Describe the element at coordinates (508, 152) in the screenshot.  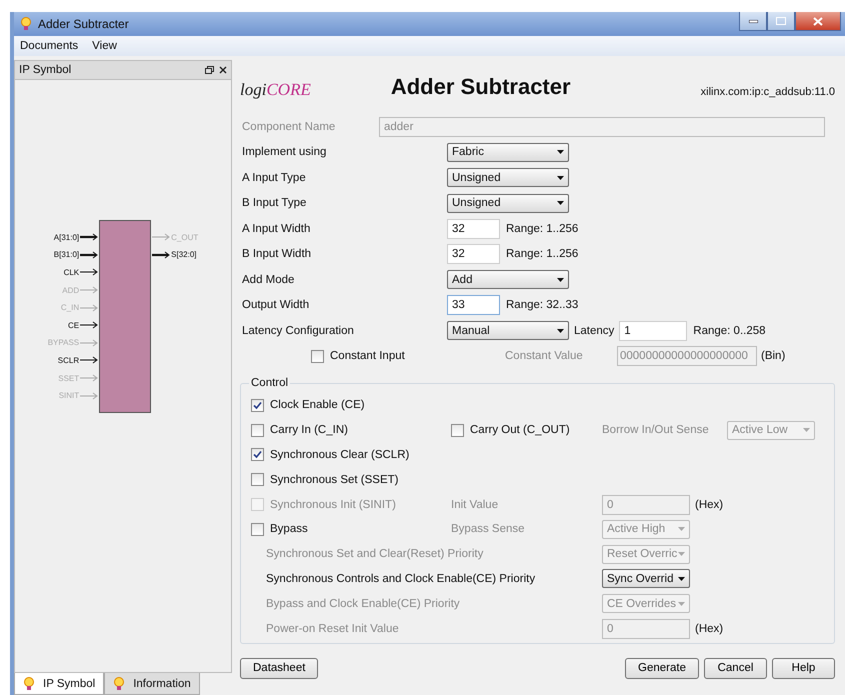
I see `dropdown: Fabric` at that location.